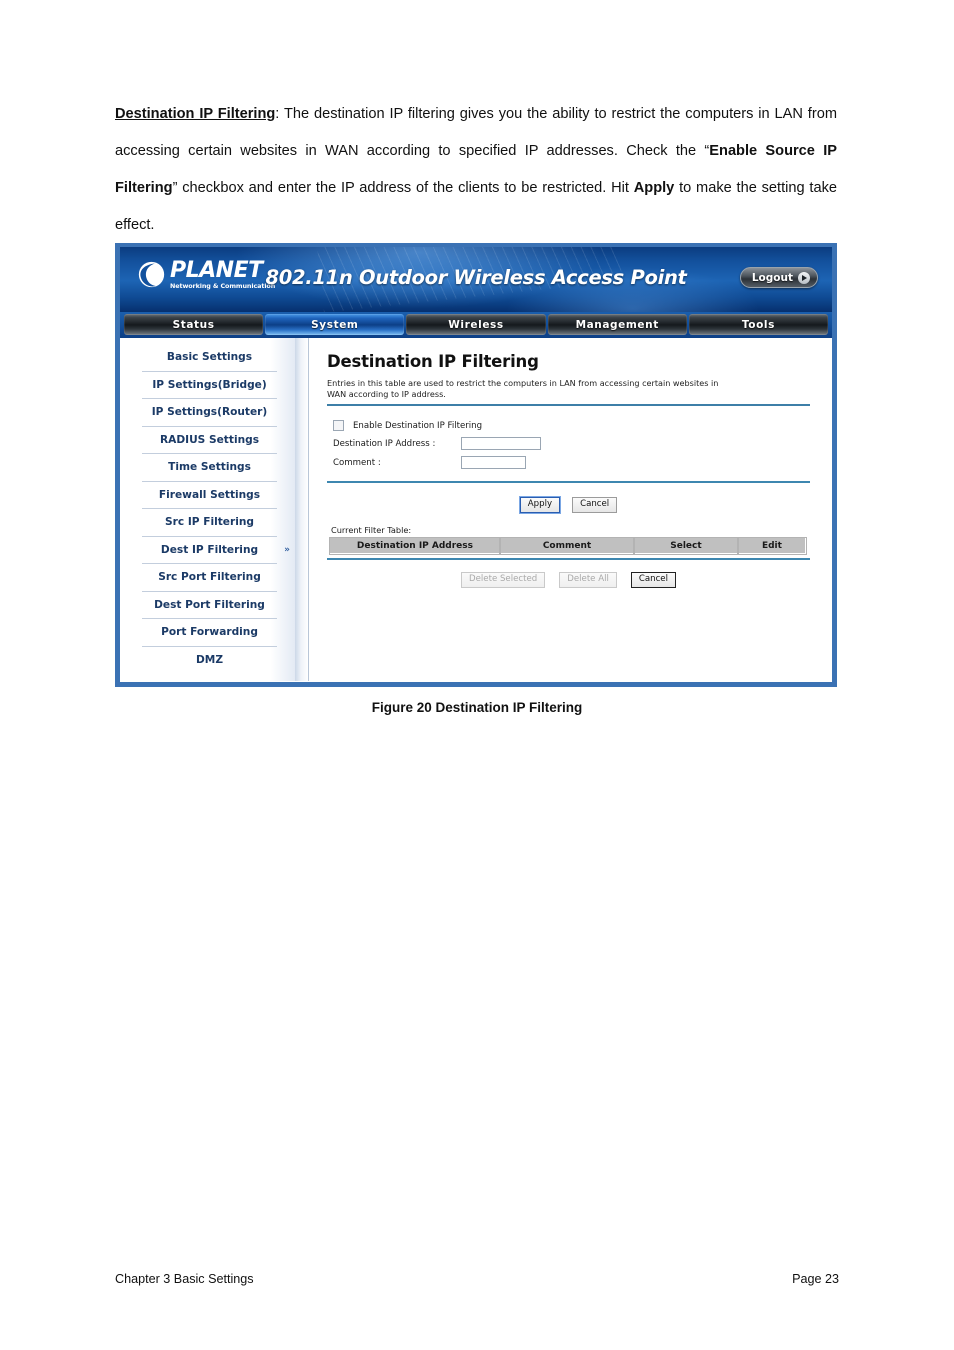 The image size is (954, 1350). Describe the element at coordinates (209, 549) in the screenshot. I see `sidebar-item-label: Dest IP Filtering` at that location.